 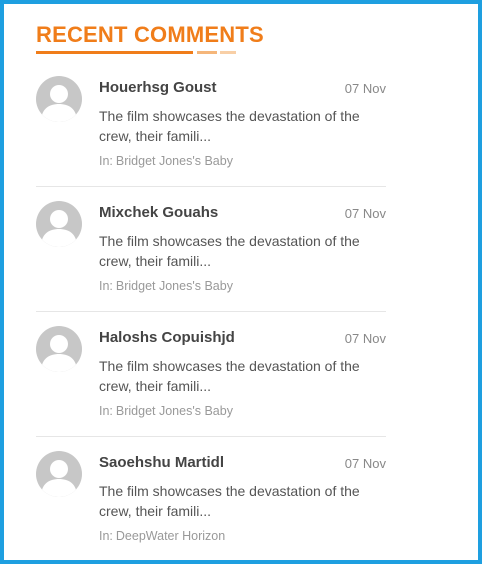 What do you see at coordinates (158, 212) in the screenshot?
I see `comment-author-link: Mixchek Gouahs` at bounding box center [158, 212].